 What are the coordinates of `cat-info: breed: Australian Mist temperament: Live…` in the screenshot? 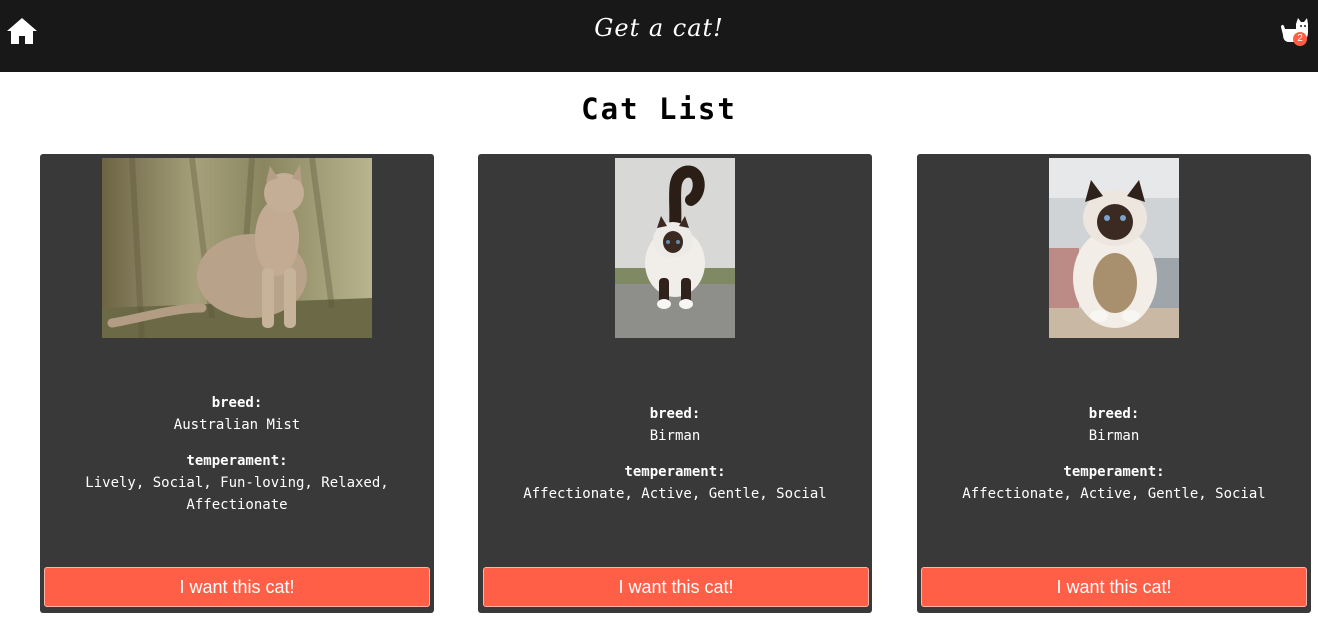 It's located at (237, 454).